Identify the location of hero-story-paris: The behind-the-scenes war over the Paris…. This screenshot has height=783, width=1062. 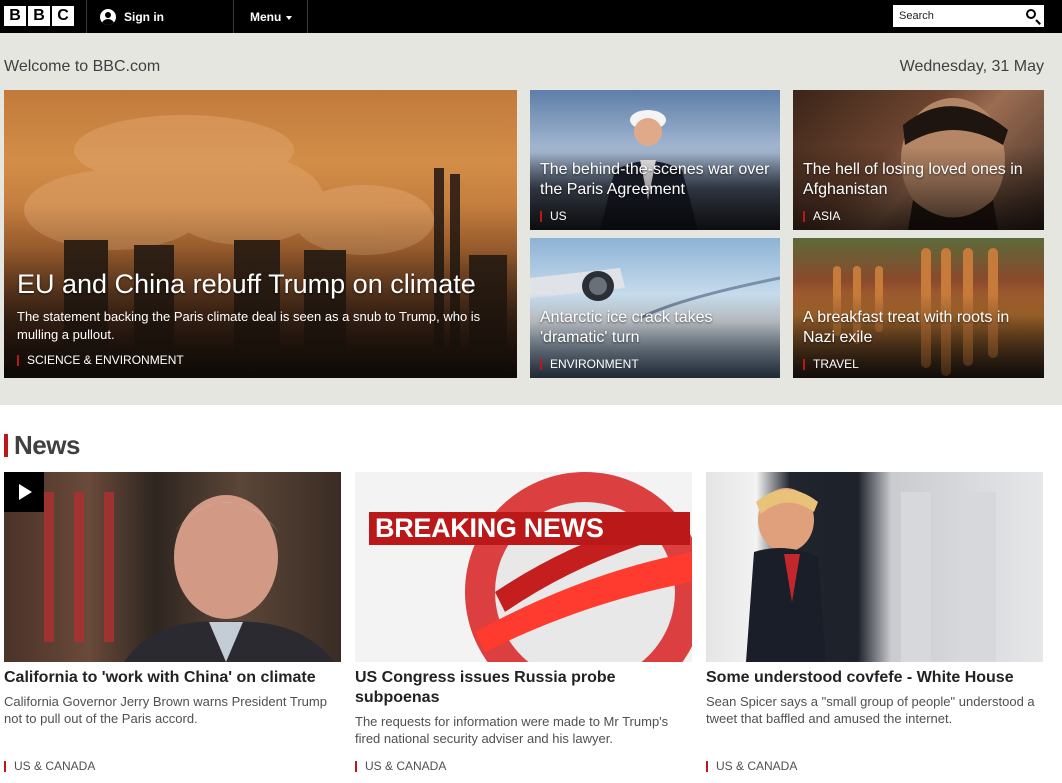
(655, 160).